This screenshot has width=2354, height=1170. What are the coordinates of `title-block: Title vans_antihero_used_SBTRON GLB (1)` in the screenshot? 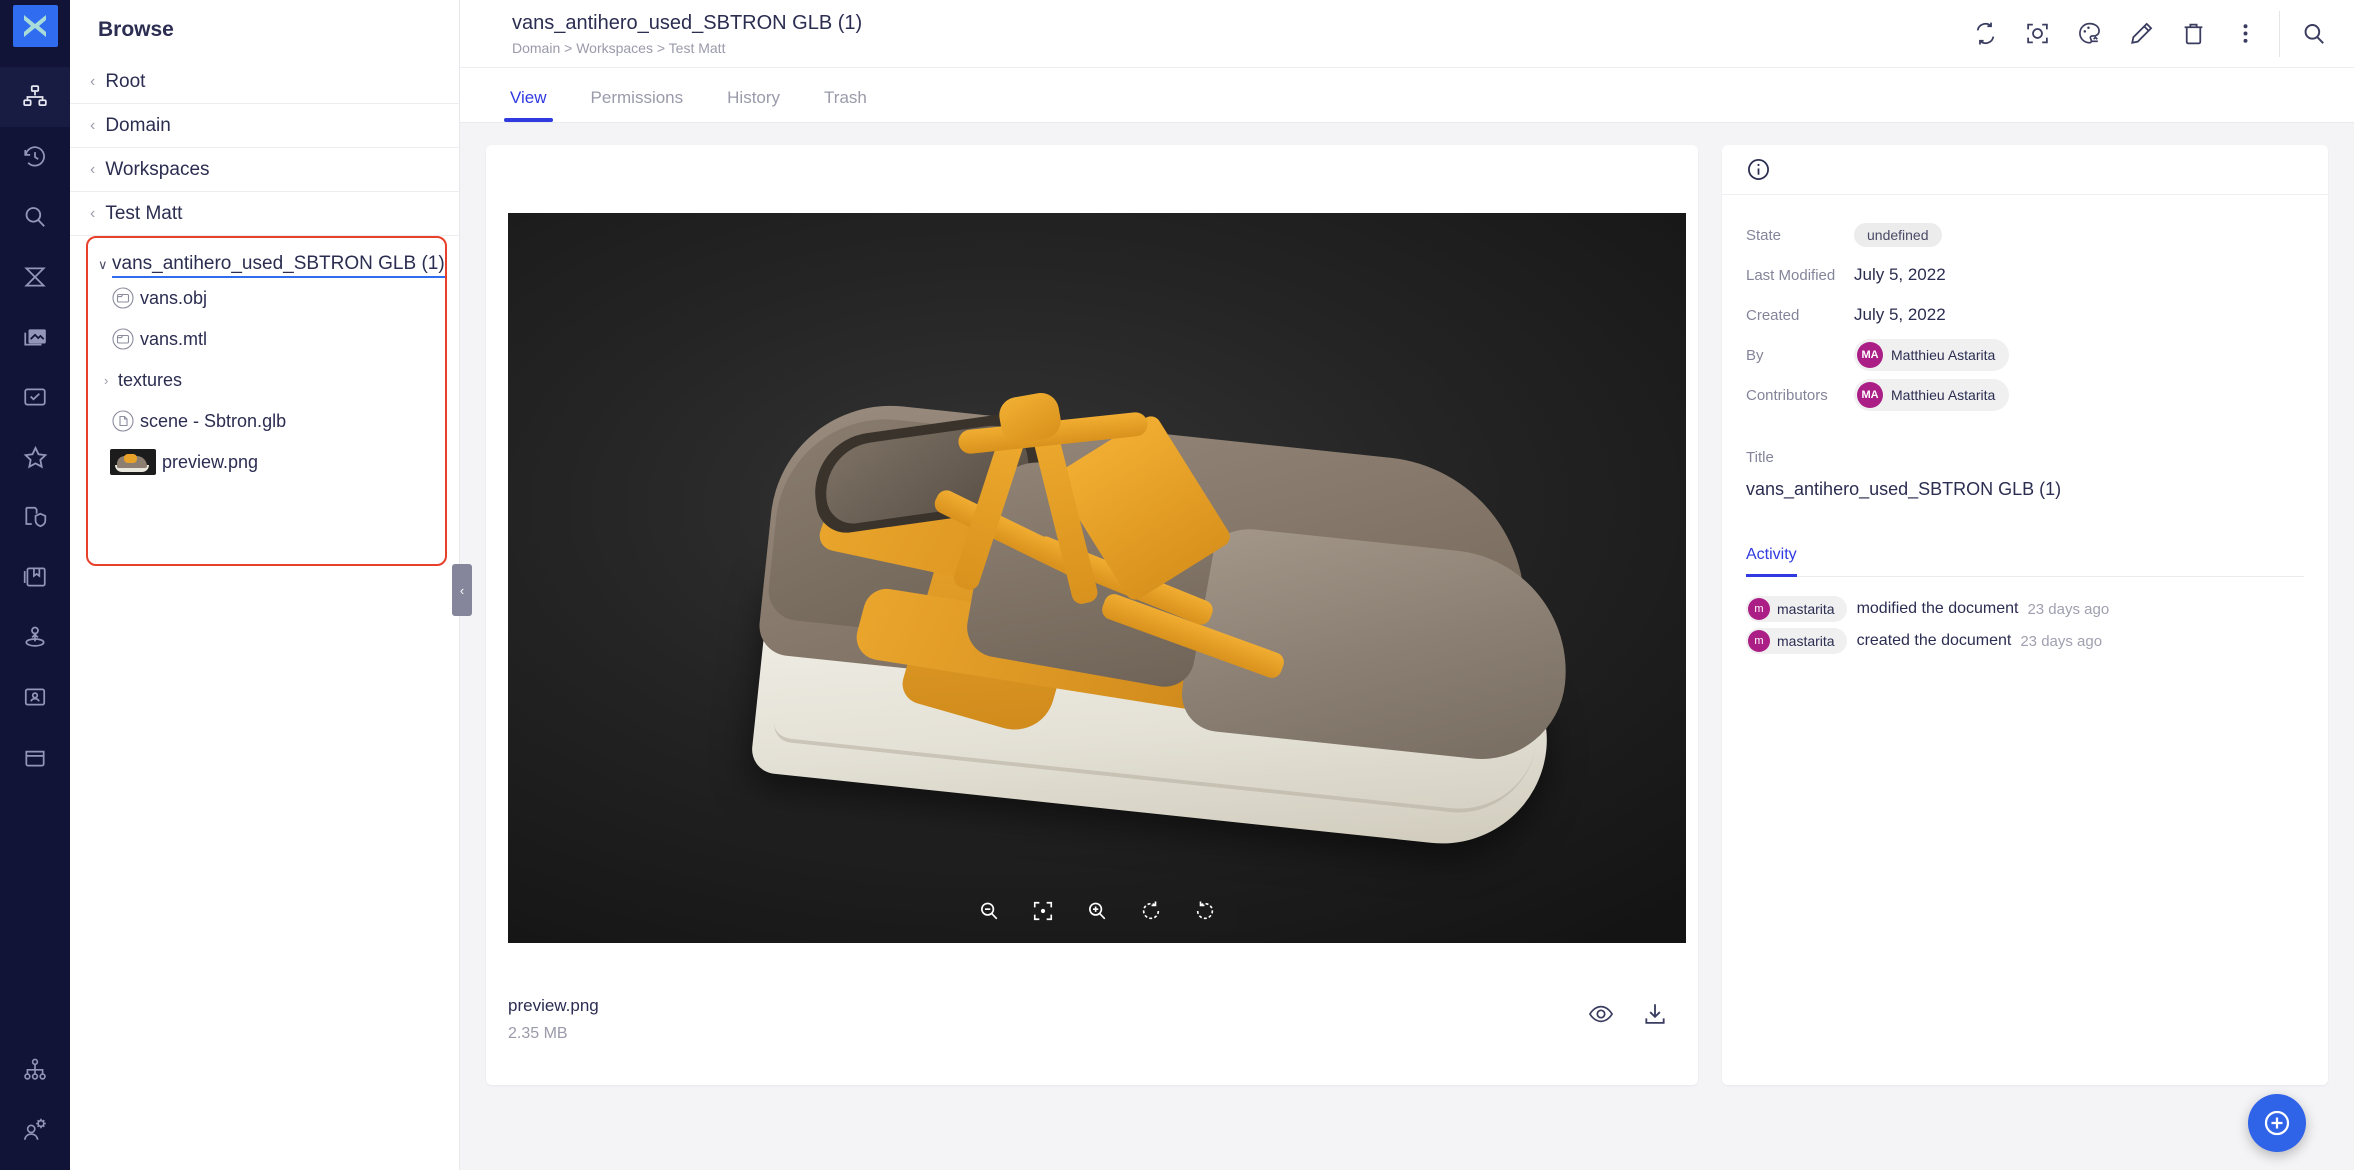 It's located at (2025, 457).